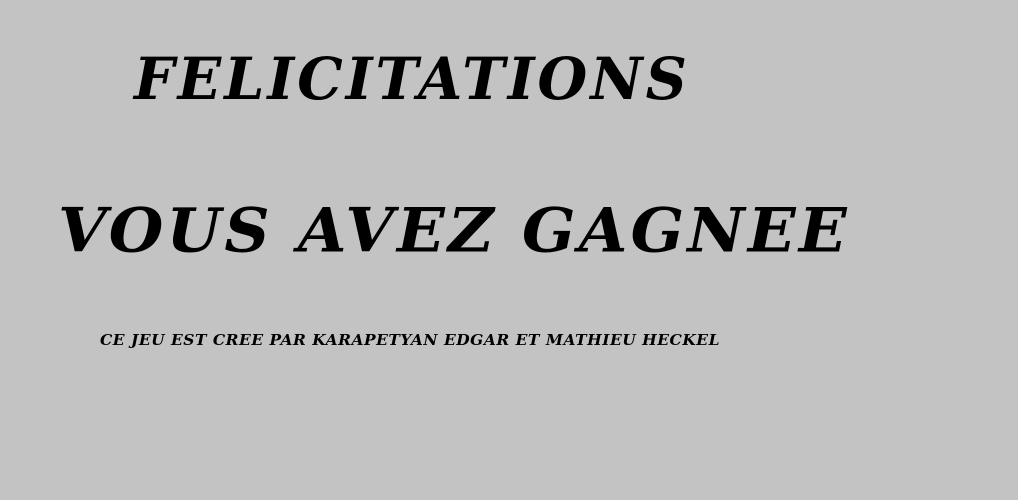 The width and height of the screenshot is (1018, 500). Describe the element at coordinates (454, 230) in the screenshot. I see `win-message: VOUS AVEZ GAGNEE` at that location.